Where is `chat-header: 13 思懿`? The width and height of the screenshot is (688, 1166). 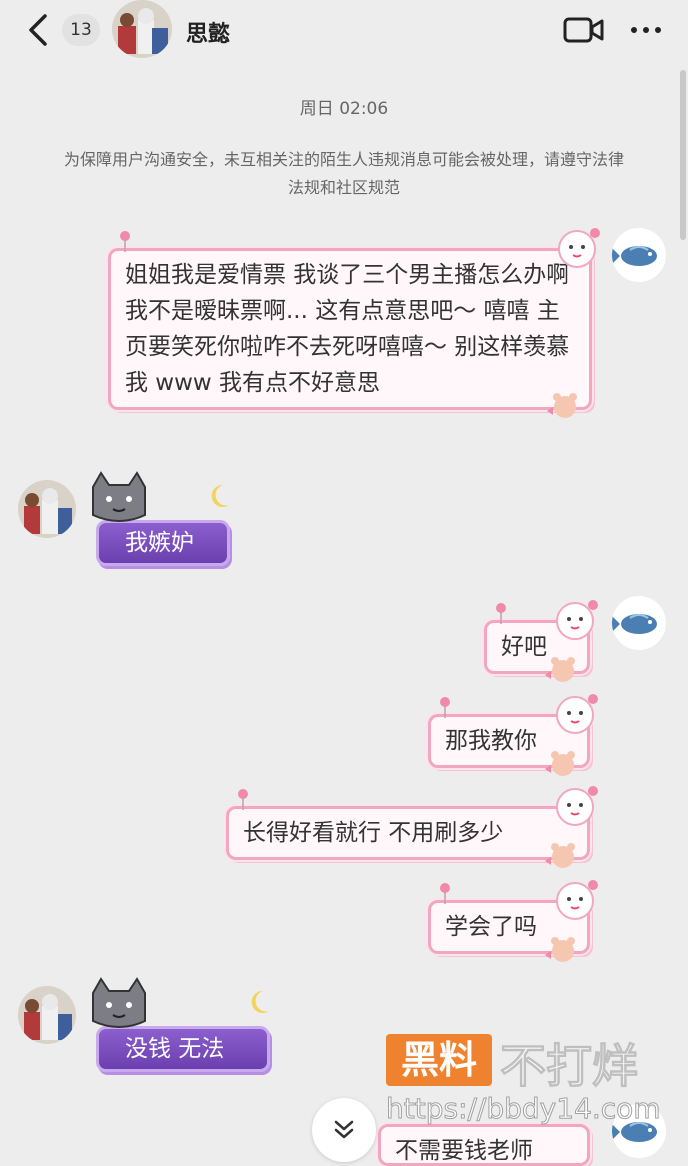 chat-header: 13 思懿 is located at coordinates (344, 31).